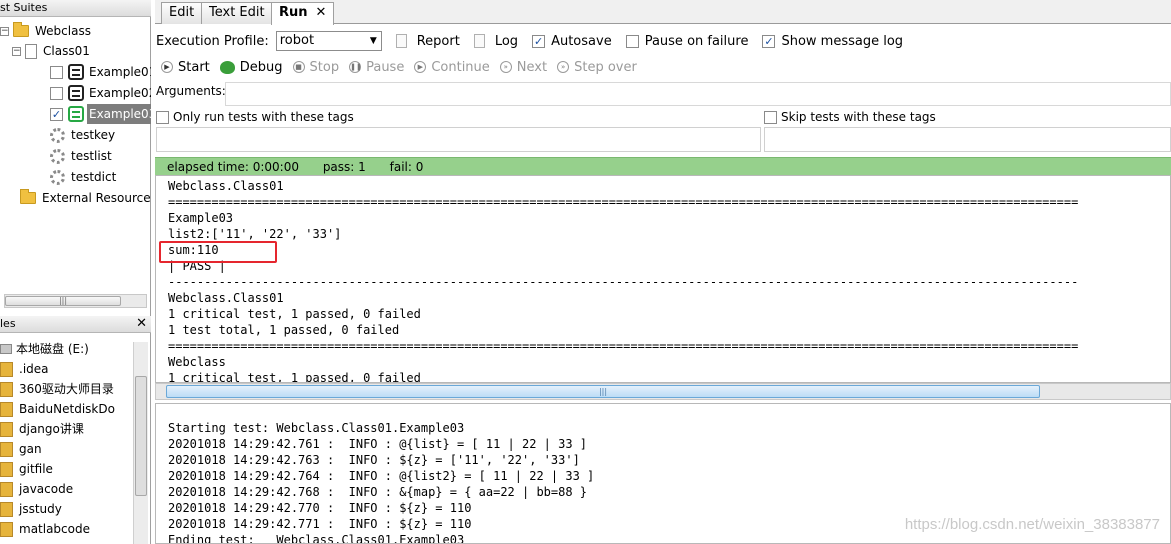 The width and height of the screenshot is (1171, 544). Describe the element at coordinates (479, 41) in the screenshot. I see `log-icon` at that location.